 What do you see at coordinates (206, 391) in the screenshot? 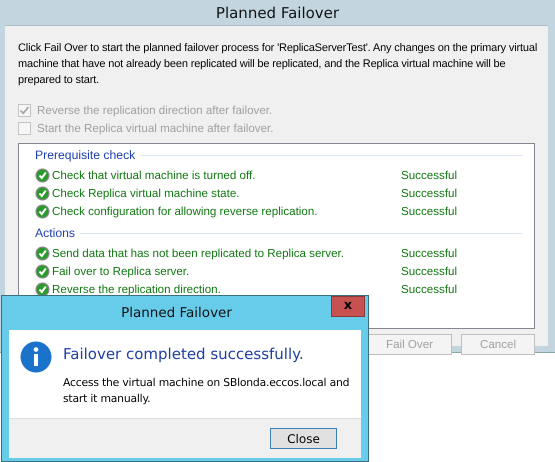
I see `dialog-message: Access the virtual machine on SBlonda.eccos.local and start it manually.` at bounding box center [206, 391].